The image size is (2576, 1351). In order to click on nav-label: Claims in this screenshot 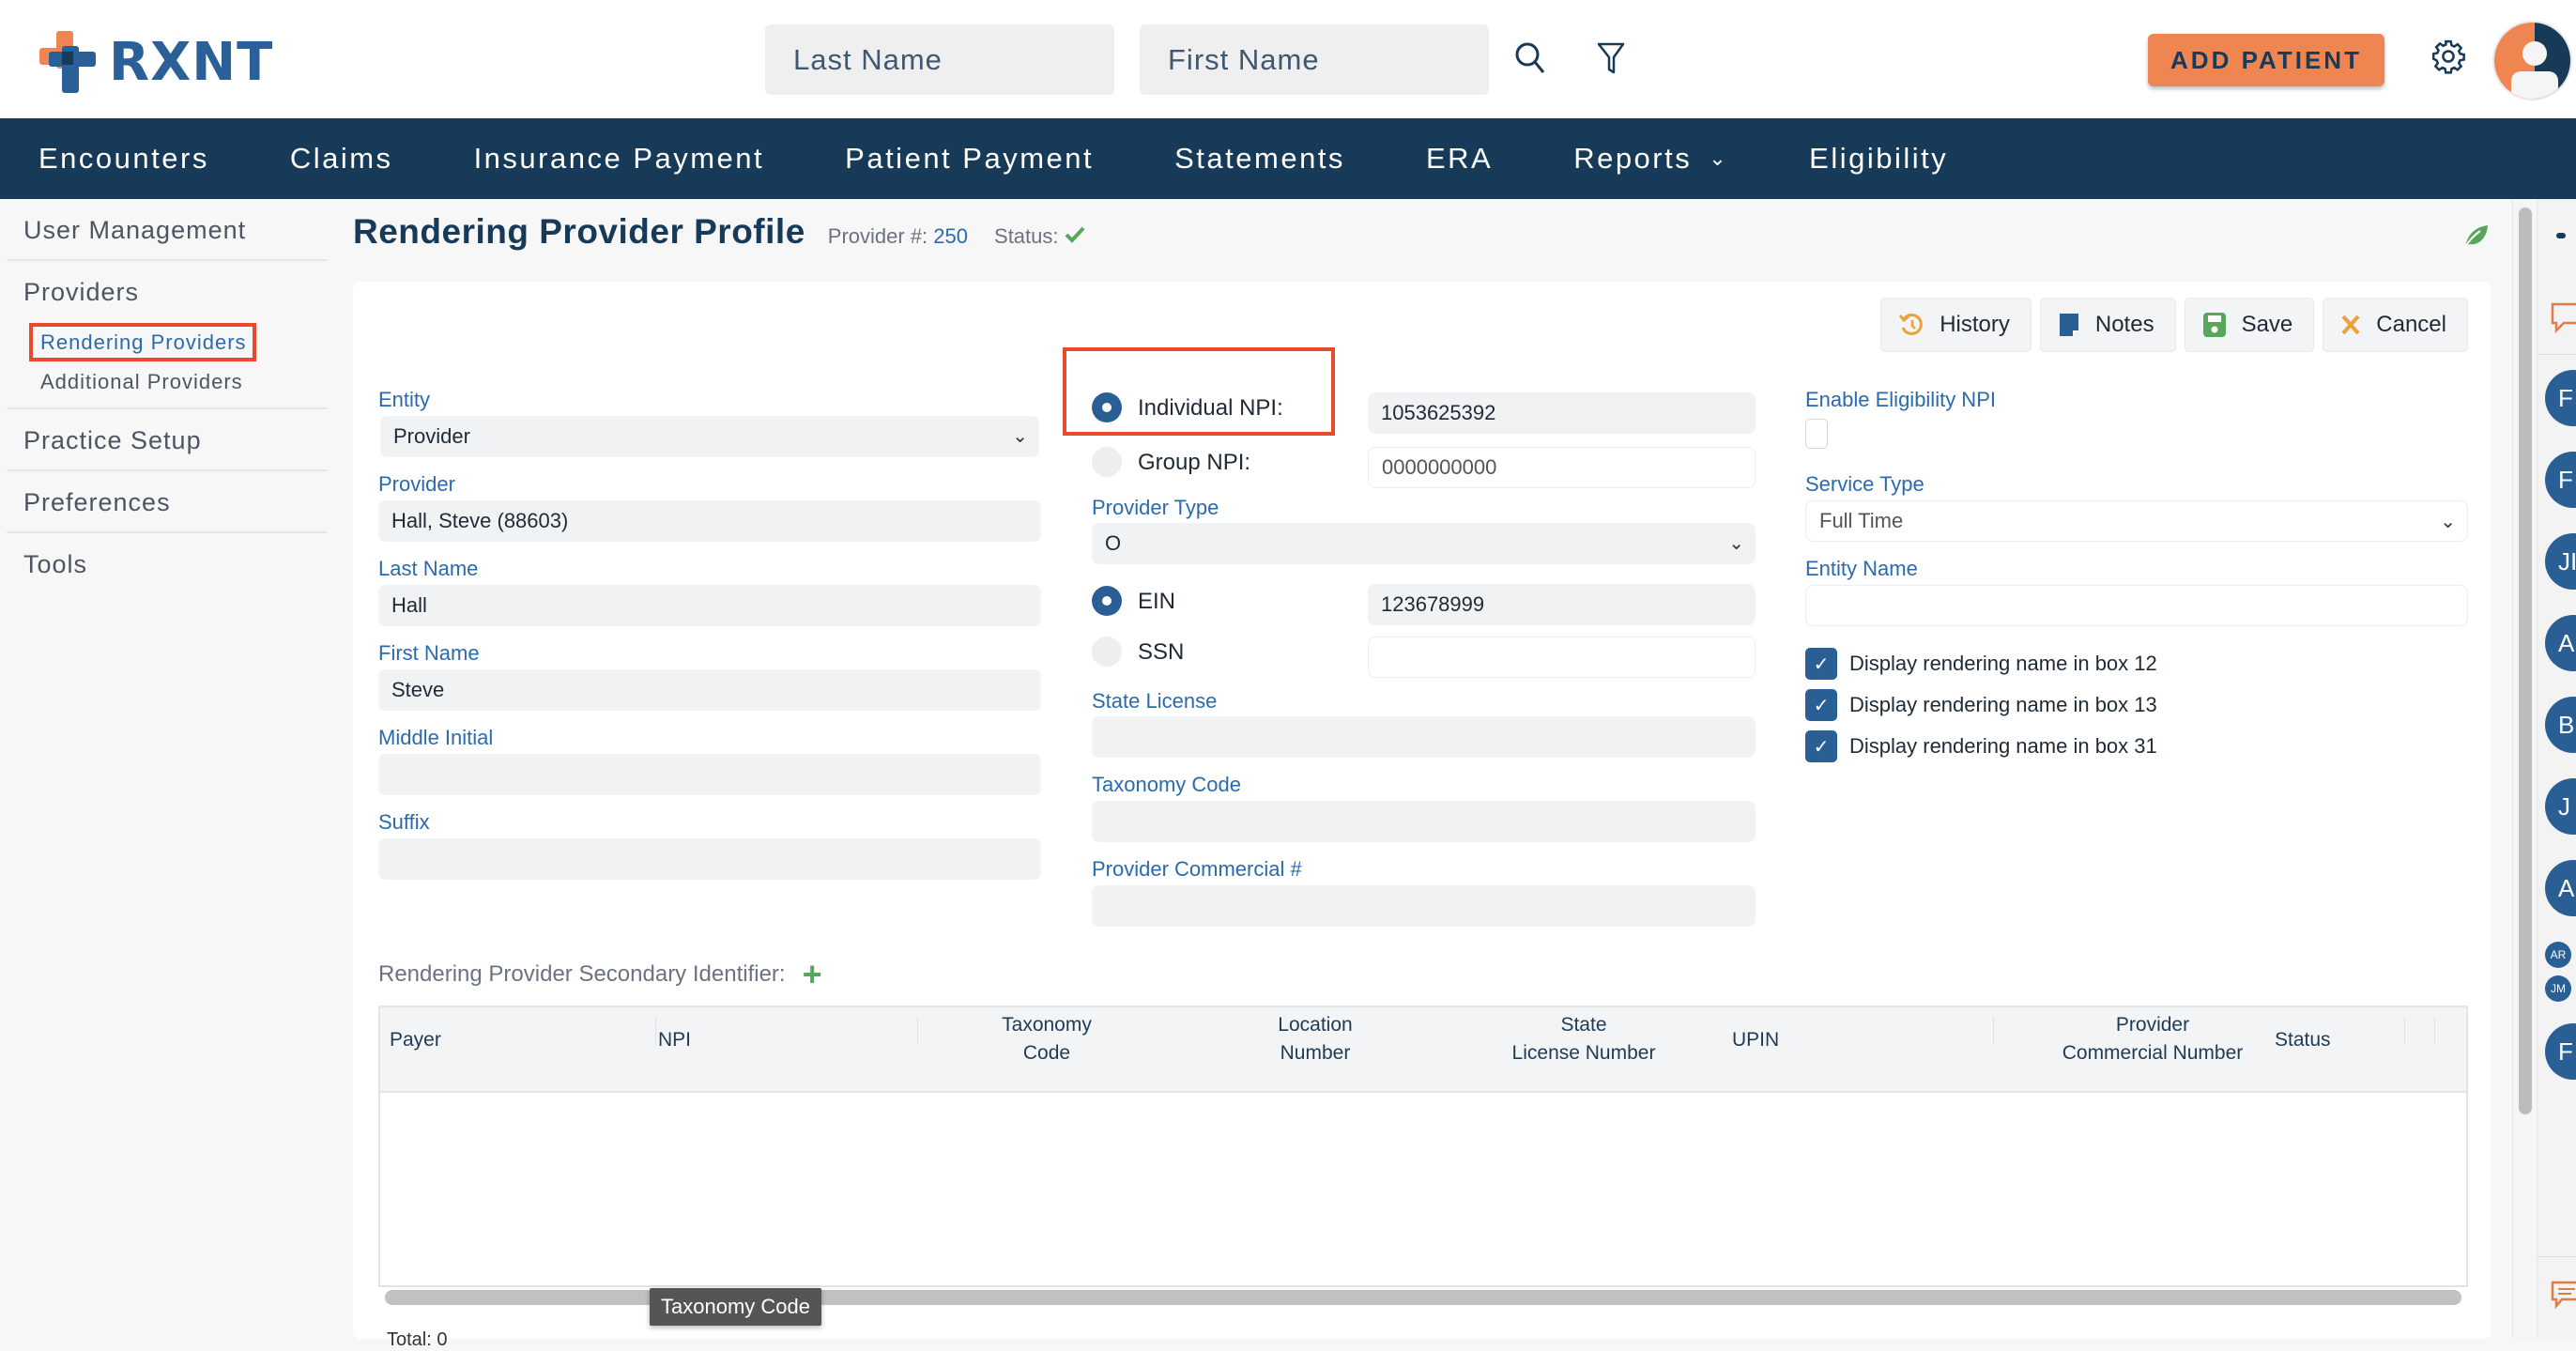, I will do `click(341, 158)`.